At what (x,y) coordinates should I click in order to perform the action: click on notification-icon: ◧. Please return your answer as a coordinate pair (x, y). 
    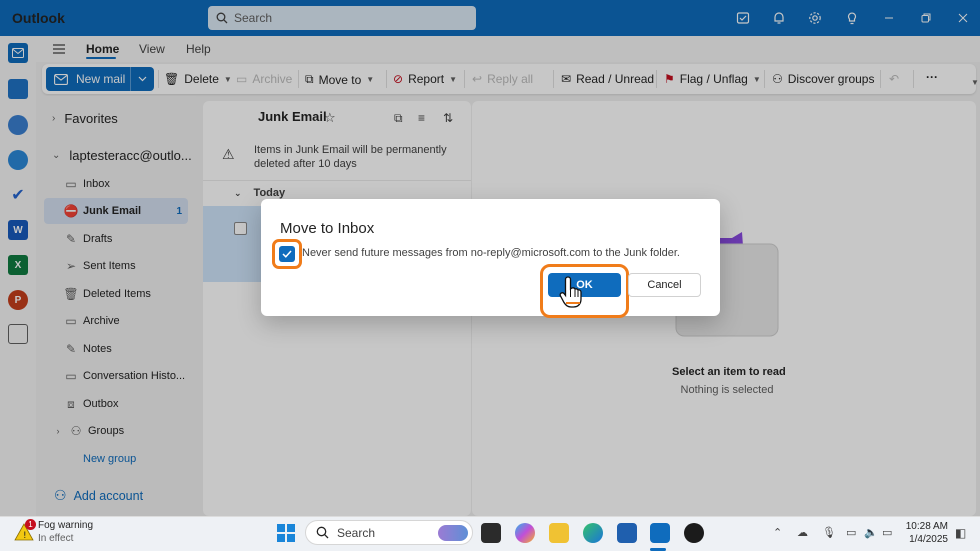
    Looking at the image, I should click on (960, 533).